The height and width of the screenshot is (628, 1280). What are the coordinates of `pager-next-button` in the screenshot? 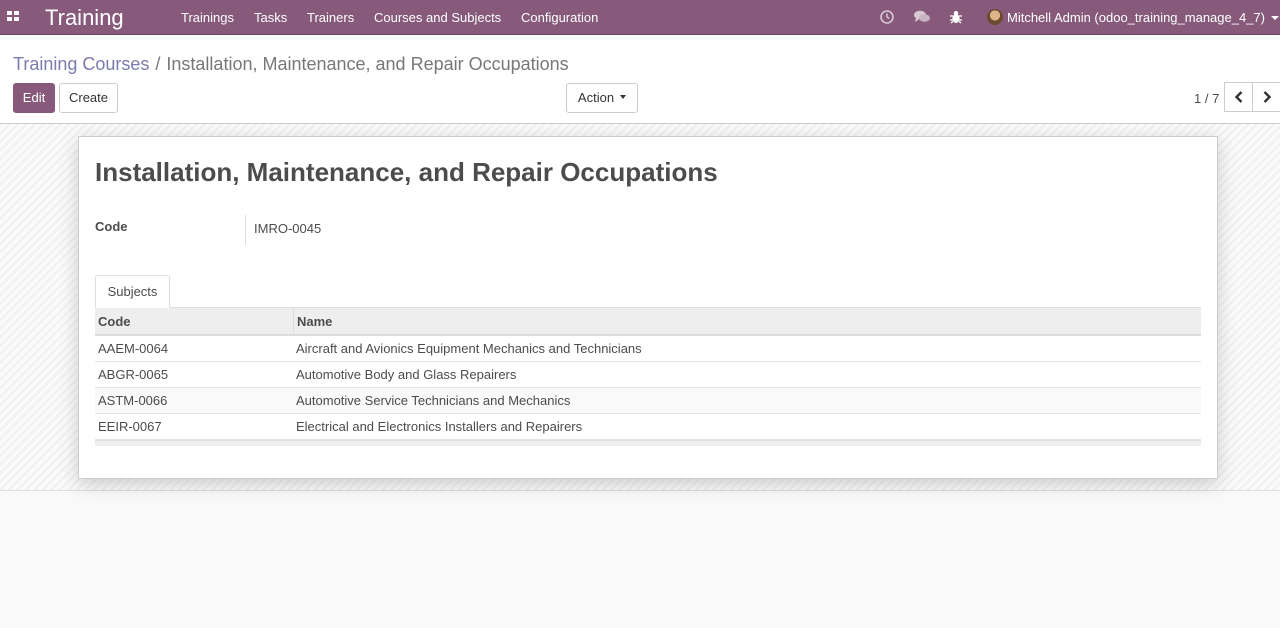 It's located at (1266, 97).